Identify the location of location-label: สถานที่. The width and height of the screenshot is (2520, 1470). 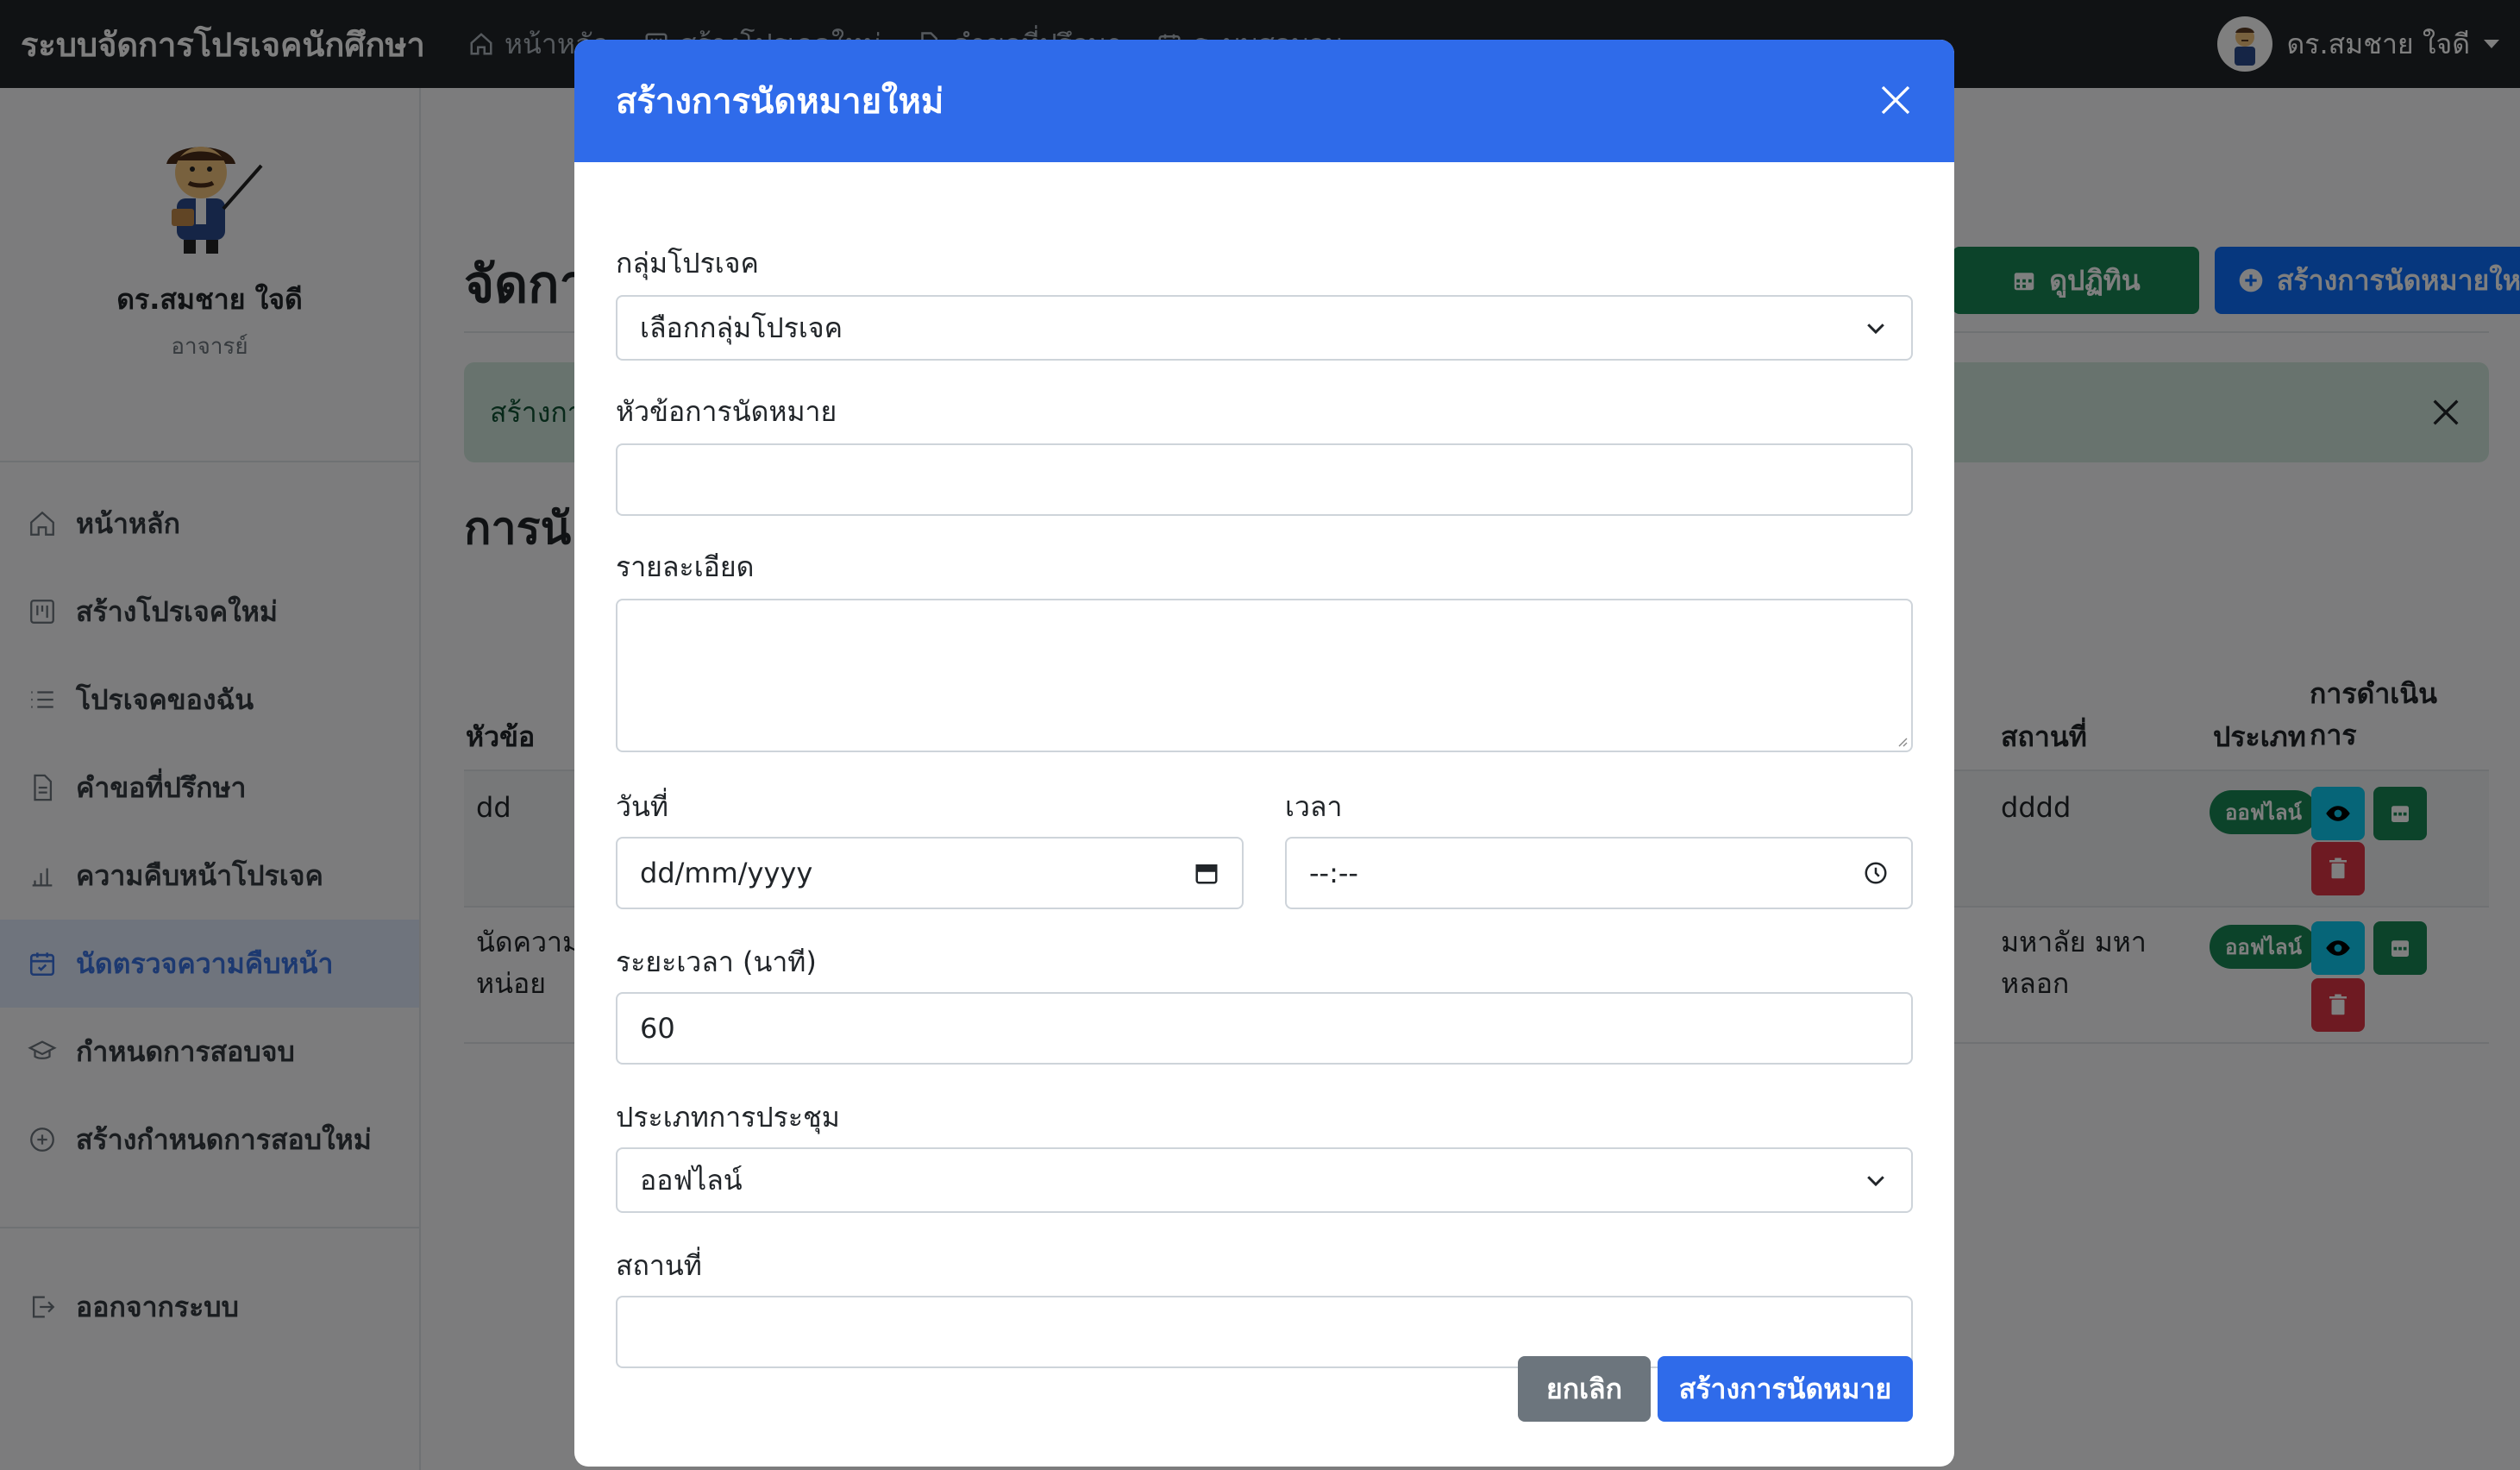
(659, 1265).